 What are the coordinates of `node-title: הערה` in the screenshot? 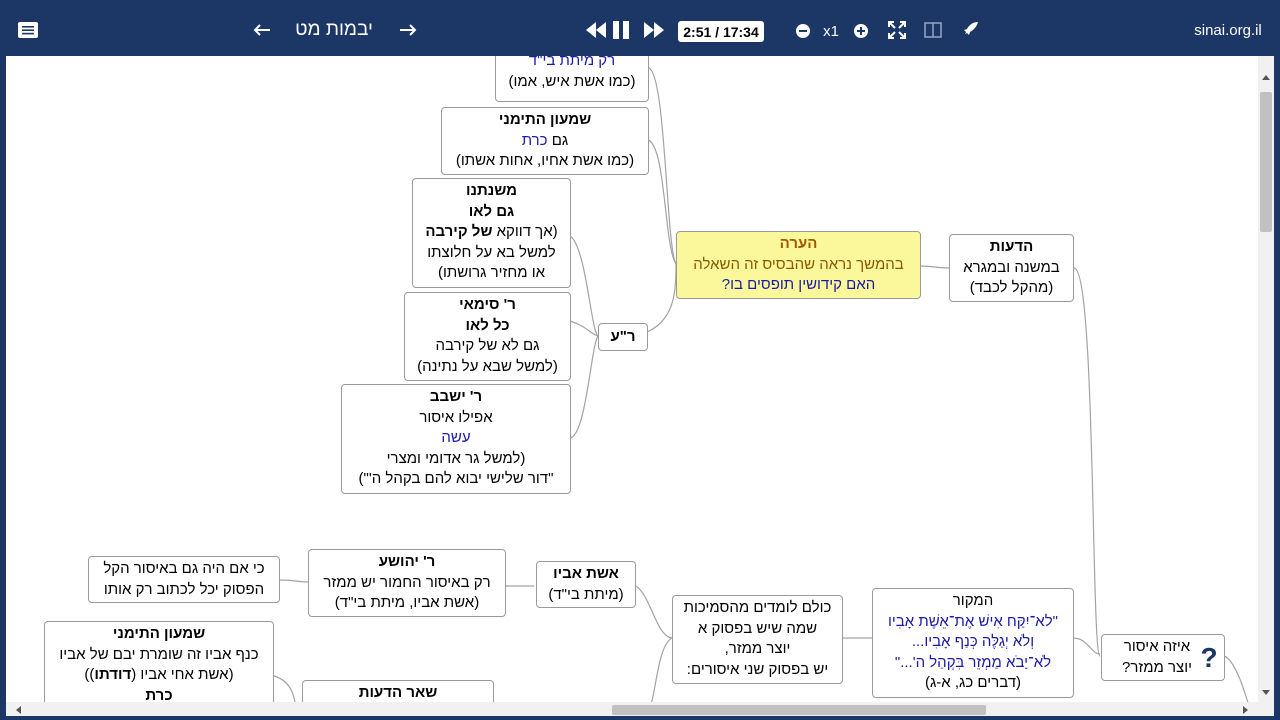 It's located at (798, 243).